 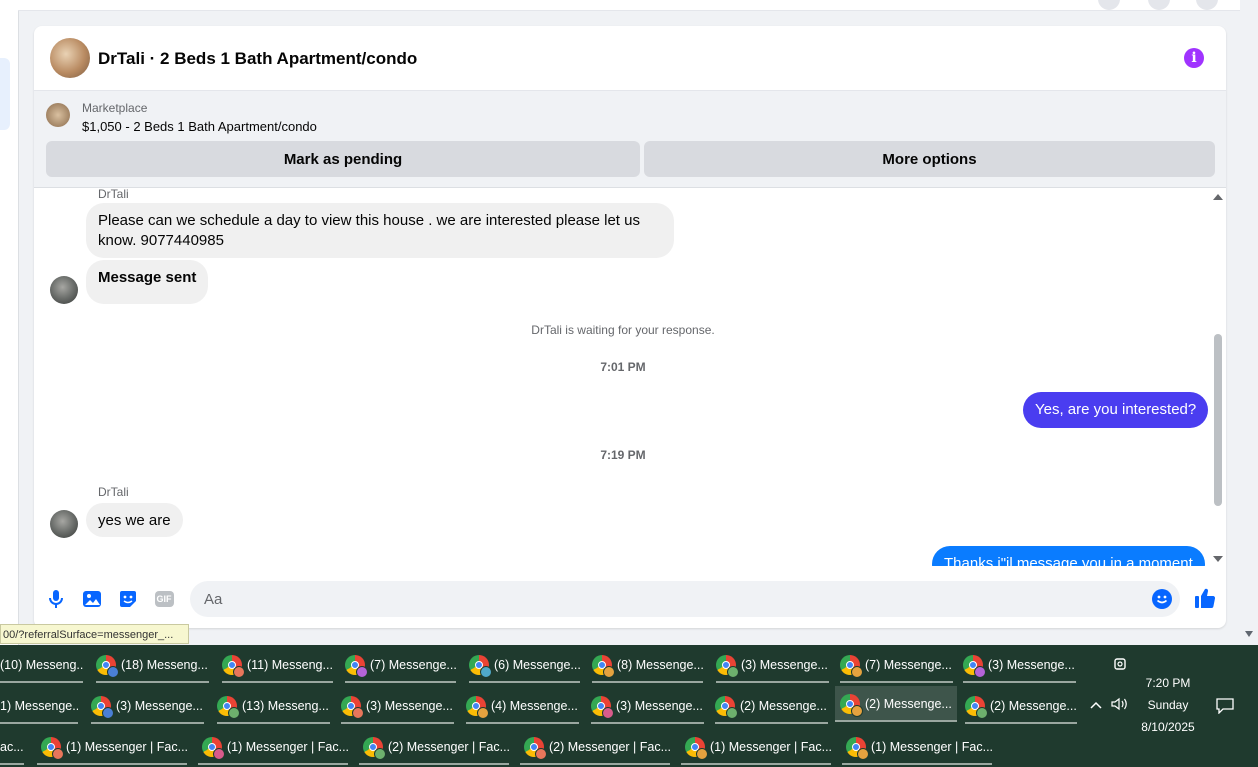 I want to click on notification-icon, so click(x=1225, y=707).